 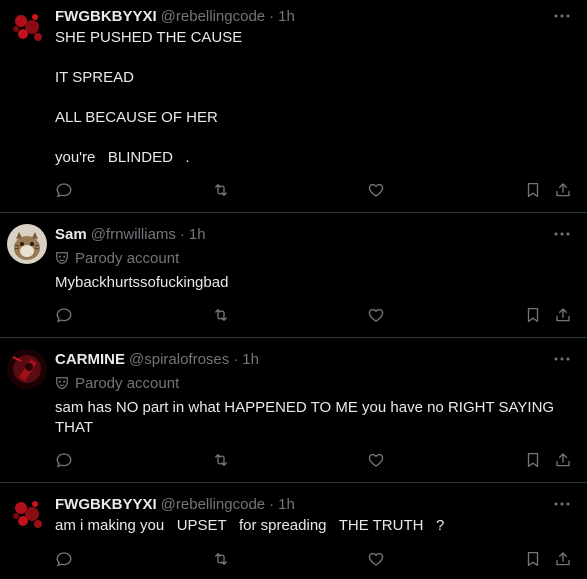 I want to click on display-name: Sam, so click(x=71, y=234).